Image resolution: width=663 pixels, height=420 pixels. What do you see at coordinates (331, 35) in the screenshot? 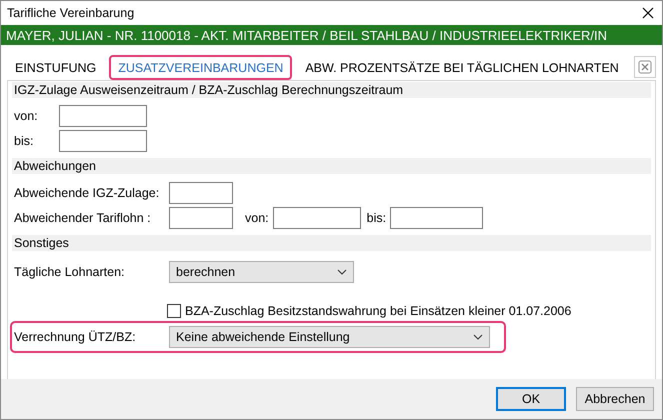
I see `employee-banner: MAYER, JULIAN - NR. 1100018 - AKT. MITARBEITER / BEIL STAHLBAU / INDUSTRIEELEKTRIKER/IN` at bounding box center [331, 35].